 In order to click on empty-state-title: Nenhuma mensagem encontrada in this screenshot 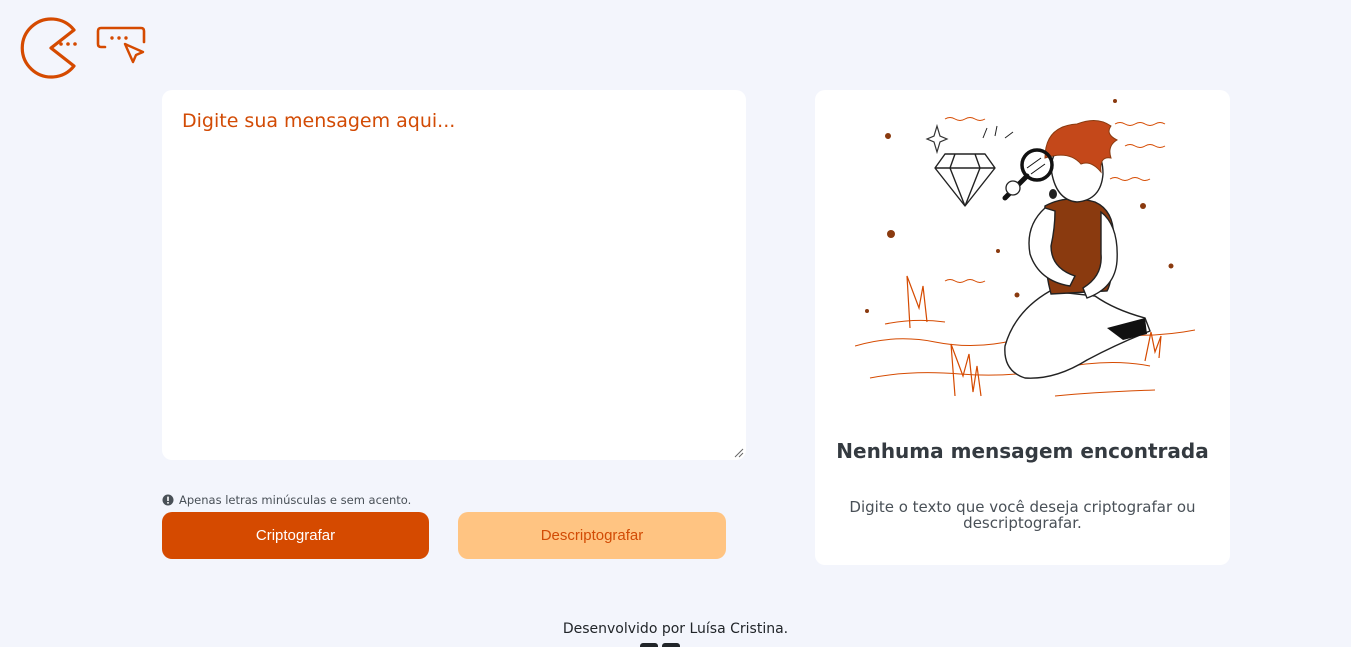, I will do `click(1022, 451)`.